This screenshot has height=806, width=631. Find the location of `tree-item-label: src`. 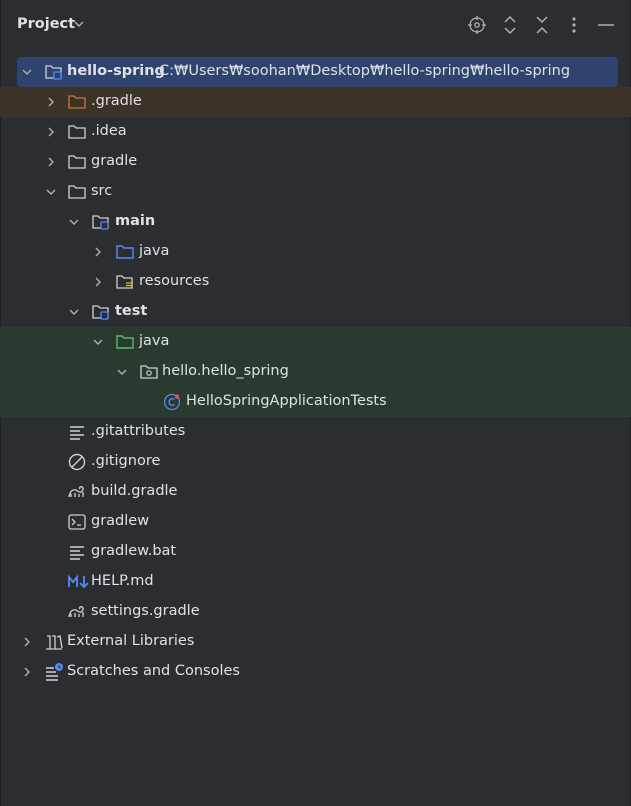

tree-item-label: src is located at coordinates (102, 191).